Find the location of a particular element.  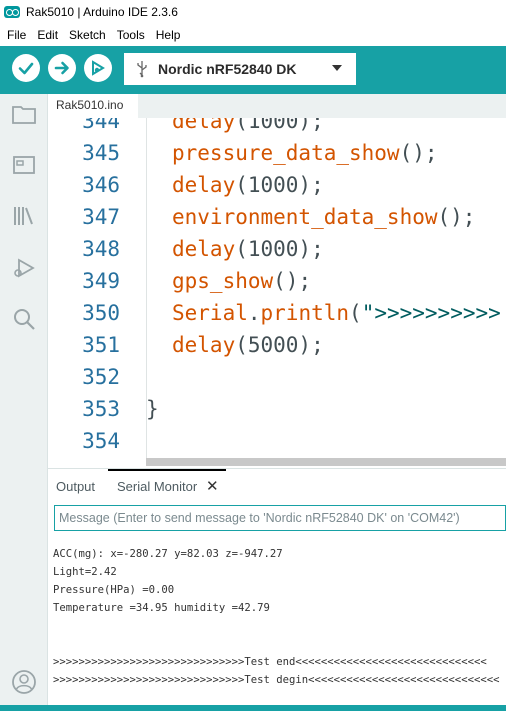

code-token: gps_show is located at coordinates (223, 281).